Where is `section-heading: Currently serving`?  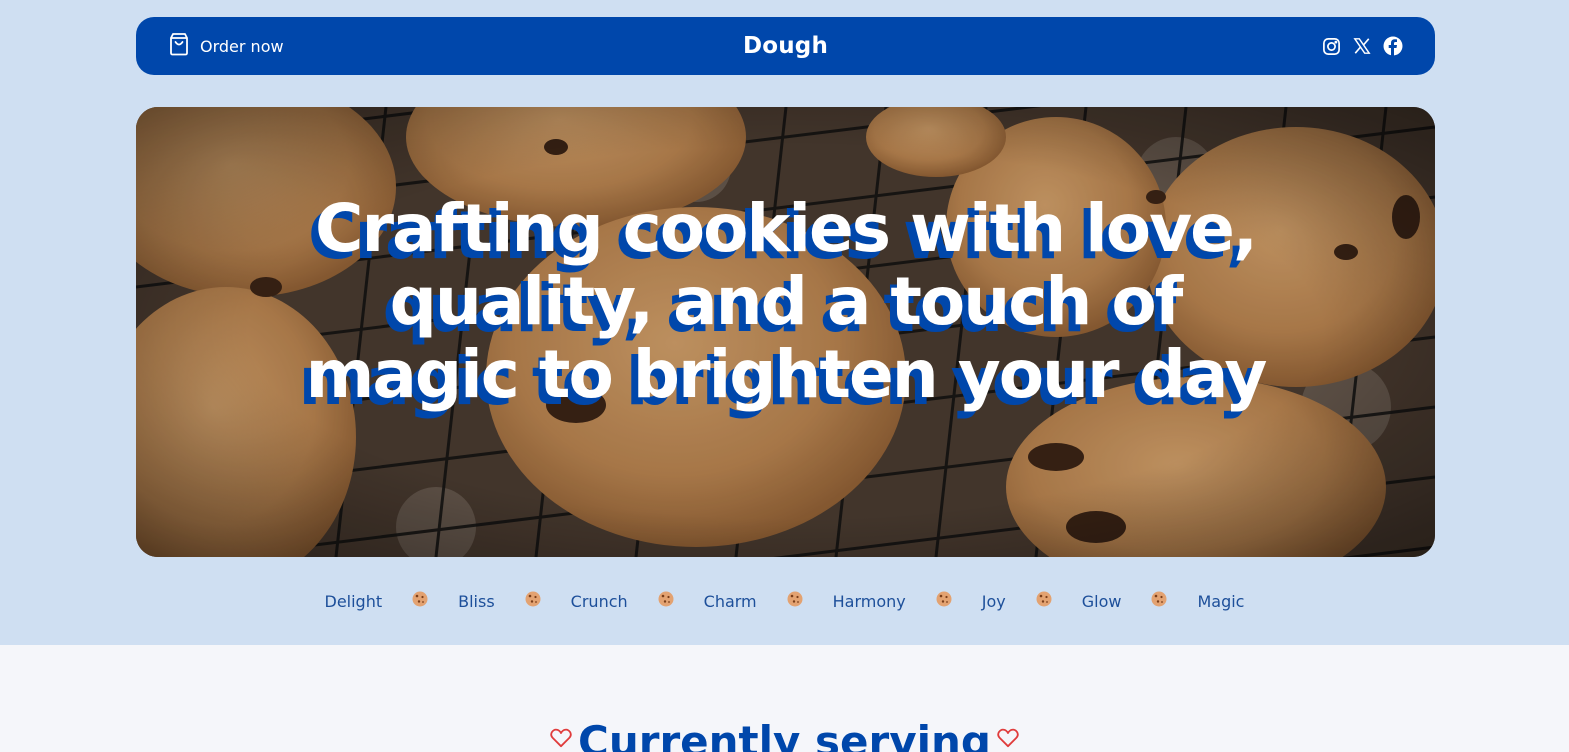
section-heading: Currently serving is located at coordinates (784, 734).